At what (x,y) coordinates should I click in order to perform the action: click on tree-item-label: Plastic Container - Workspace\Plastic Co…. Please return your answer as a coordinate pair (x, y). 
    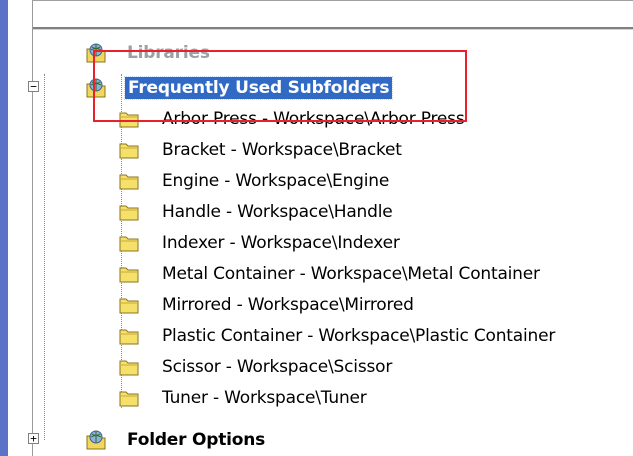
    Looking at the image, I should click on (359, 336).